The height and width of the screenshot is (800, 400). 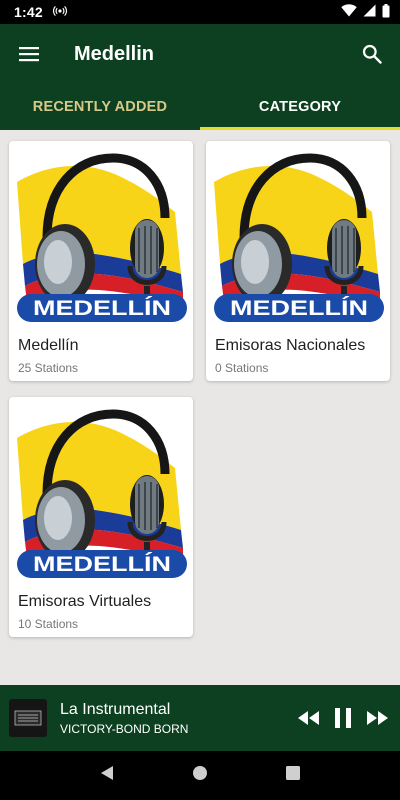 I want to click on recents-icon, so click(x=293, y=773).